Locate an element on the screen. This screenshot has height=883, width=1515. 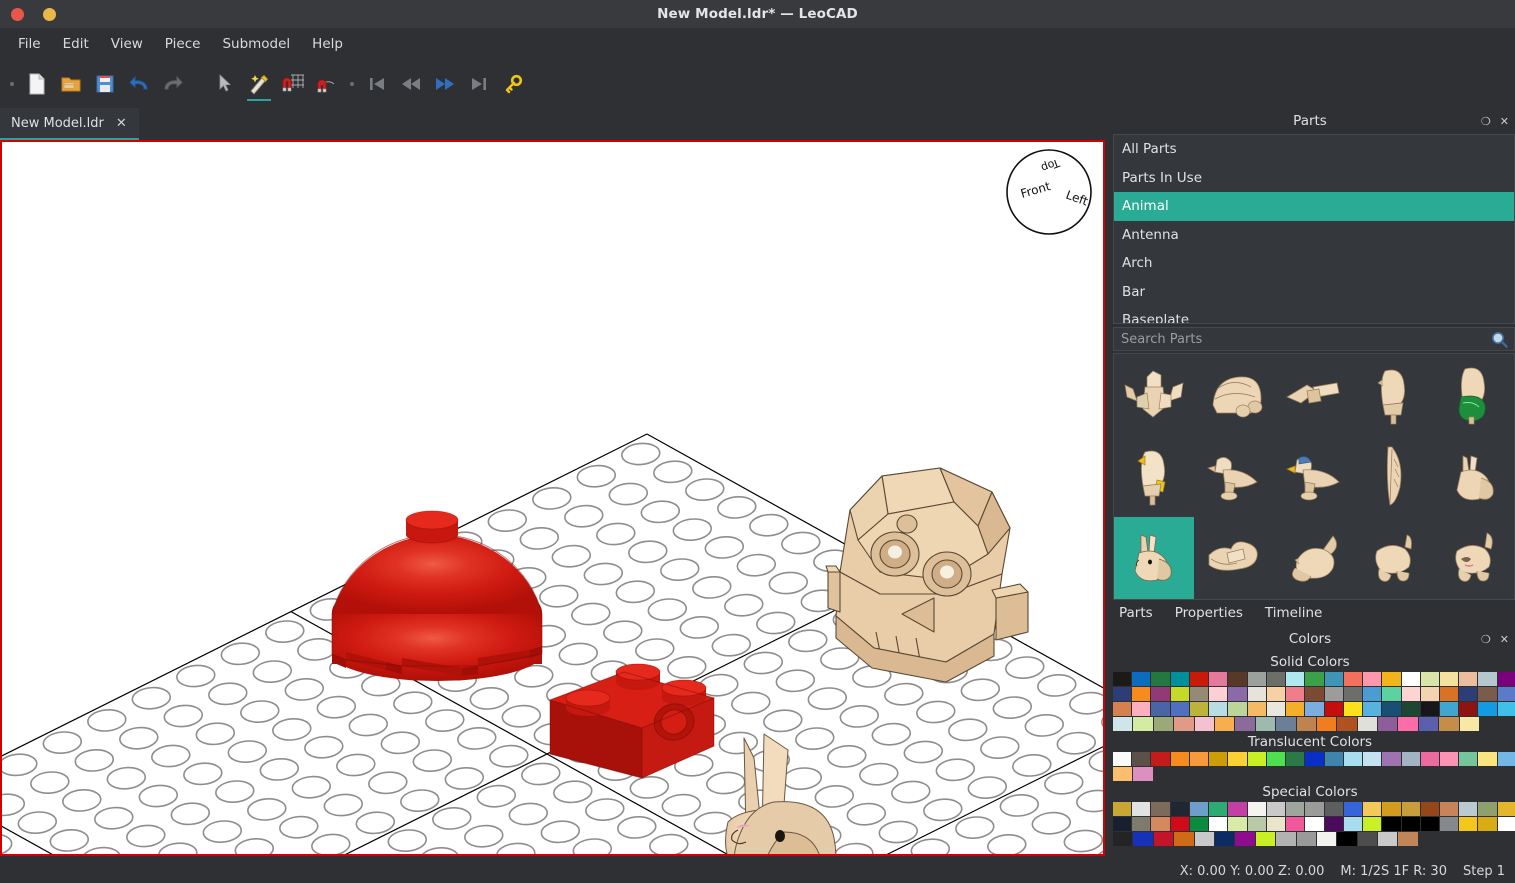
special-colors-swatches is located at coordinates (1314, 824).